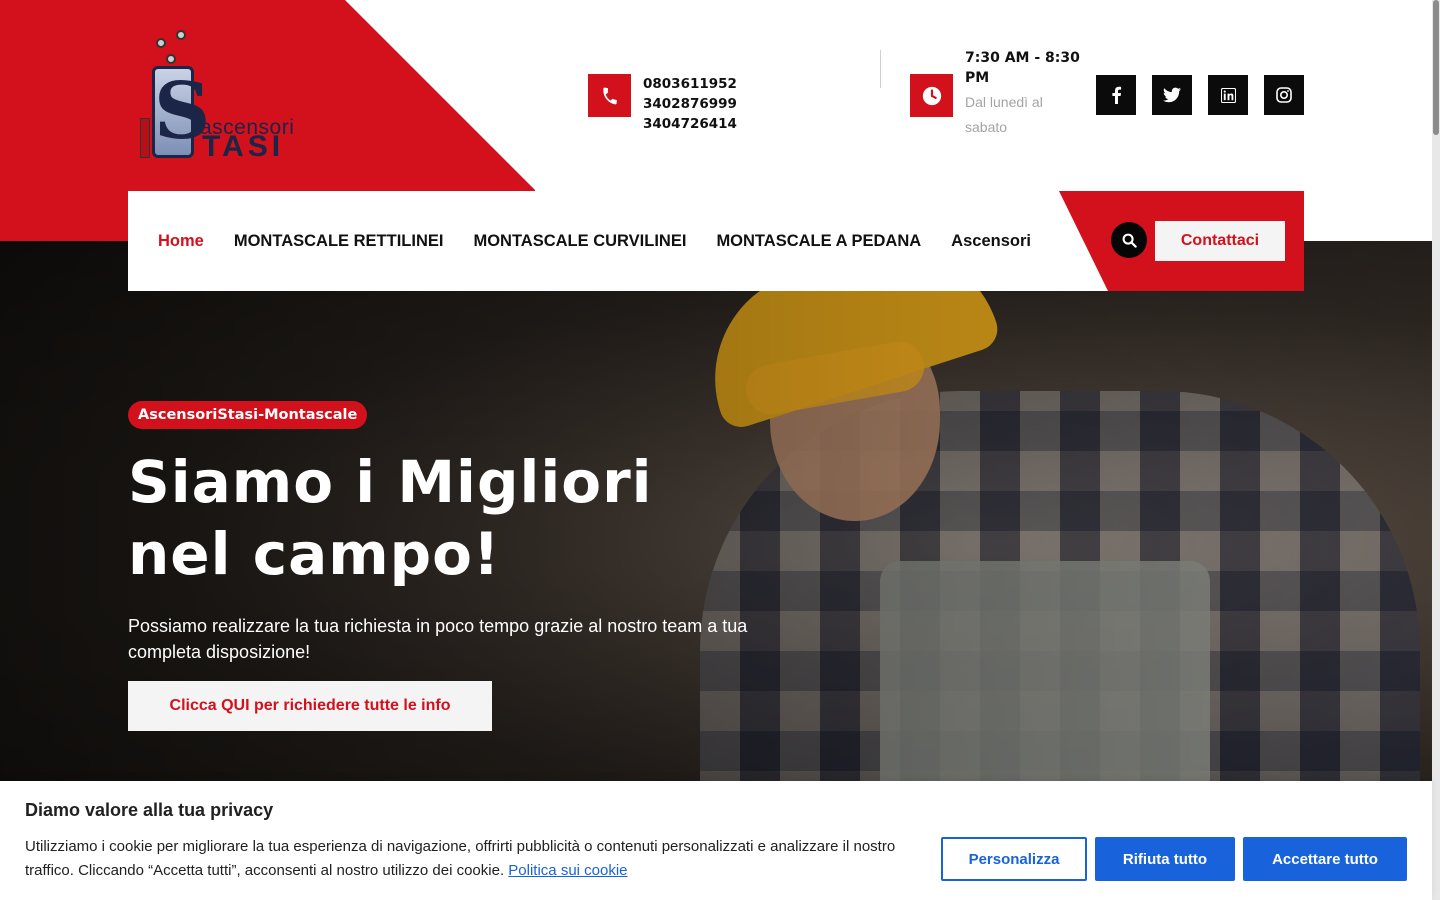 This screenshot has width=1440, height=900. What do you see at coordinates (931, 95) in the screenshot?
I see `clock-icon` at bounding box center [931, 95].